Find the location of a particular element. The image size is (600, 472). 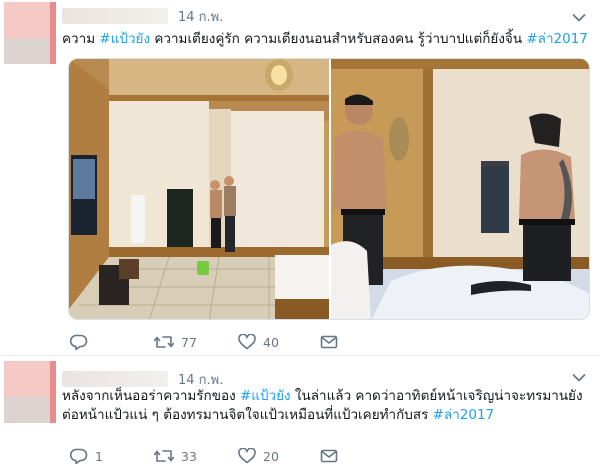

retweet-button: 77 is located at coordinates (175, 342).